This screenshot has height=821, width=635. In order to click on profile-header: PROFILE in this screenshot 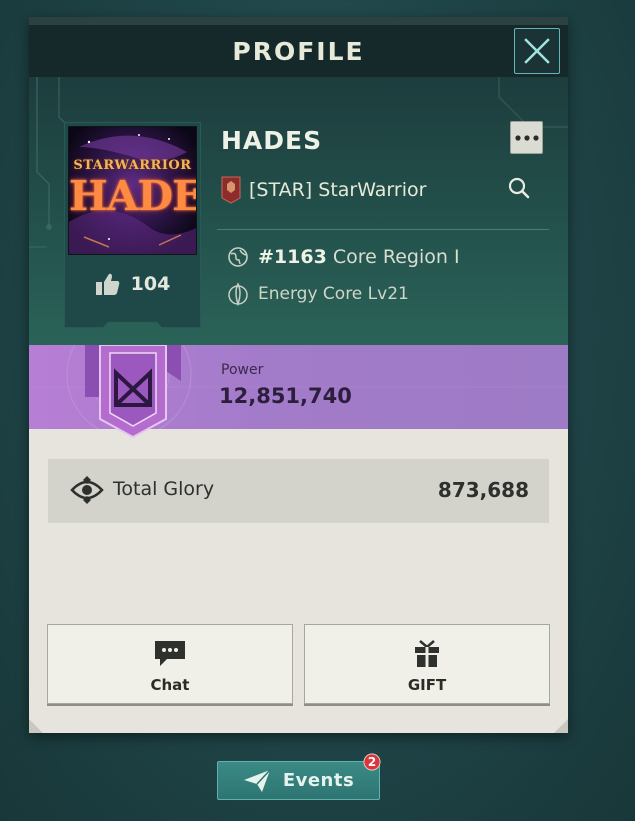, I will do `click(298, 51)`.